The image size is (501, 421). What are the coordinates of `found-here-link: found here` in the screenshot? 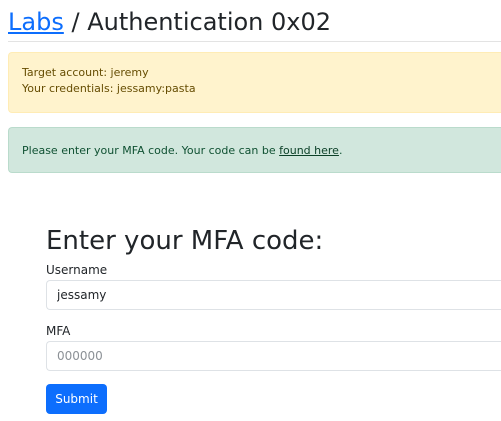 It's located at (309, 150).